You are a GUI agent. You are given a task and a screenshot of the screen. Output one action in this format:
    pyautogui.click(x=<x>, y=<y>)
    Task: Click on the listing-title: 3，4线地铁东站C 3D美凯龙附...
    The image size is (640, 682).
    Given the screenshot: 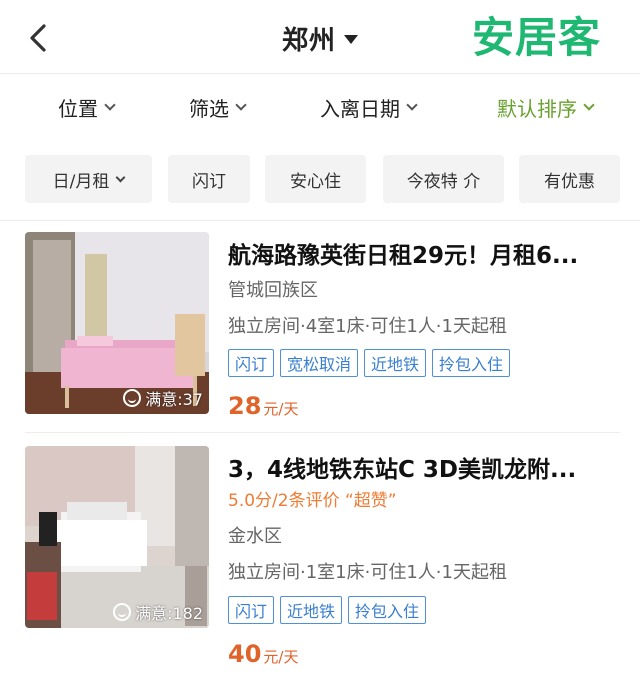 What is the action you would take?
    pyautogui.click(x=402, y=470)
    